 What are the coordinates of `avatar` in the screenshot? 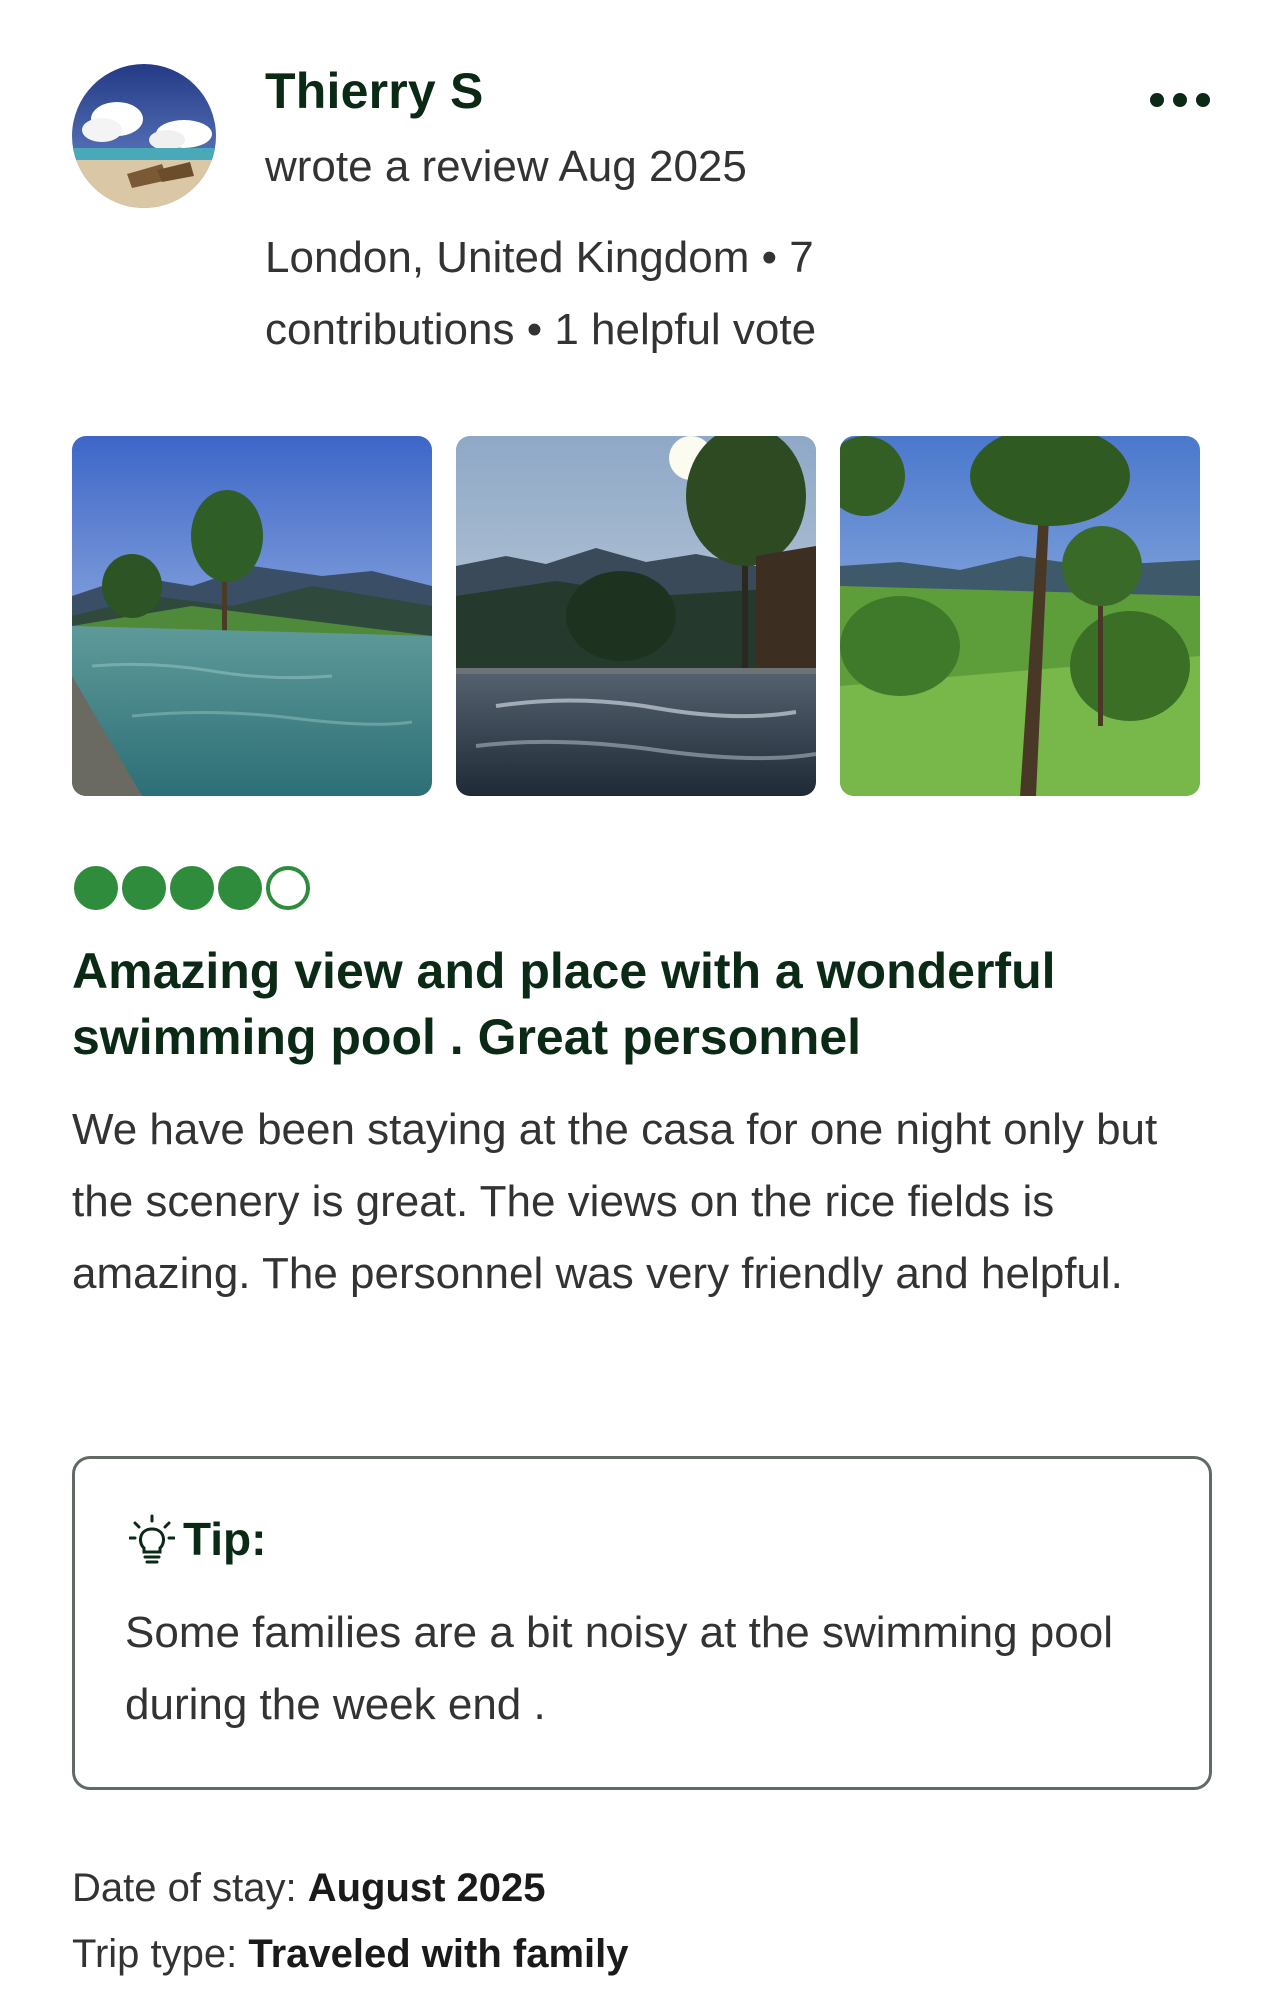 It's located at (144, 136).